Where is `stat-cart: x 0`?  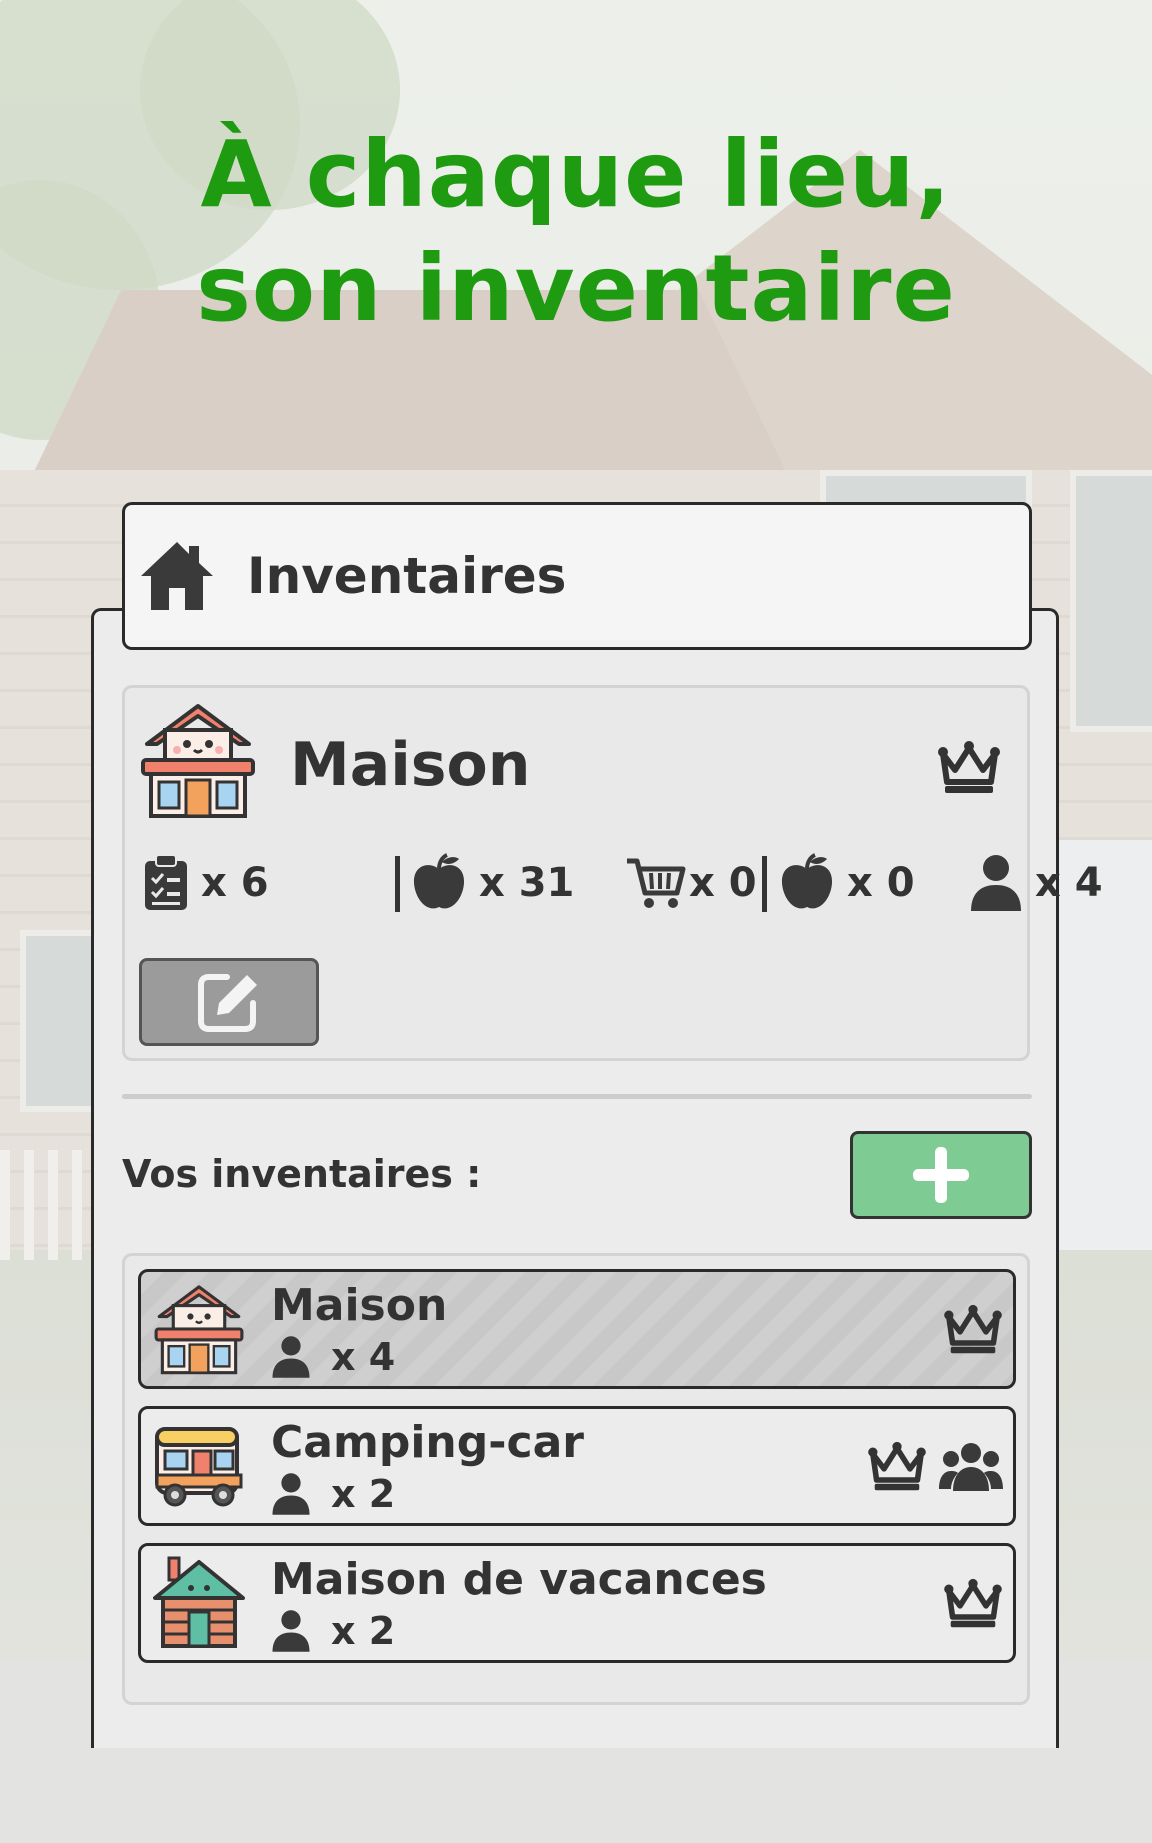 stat-cart: x 0 is located at coordinates (691, 883).